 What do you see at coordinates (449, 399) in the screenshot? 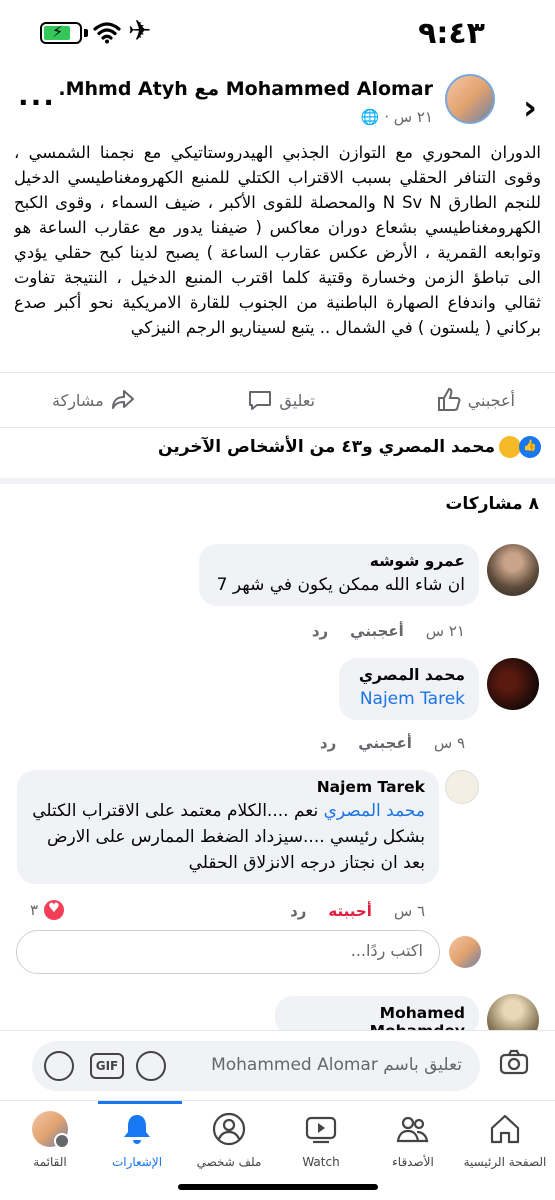
I see `thumbs-up-icon` at bounding box center [449, 399].